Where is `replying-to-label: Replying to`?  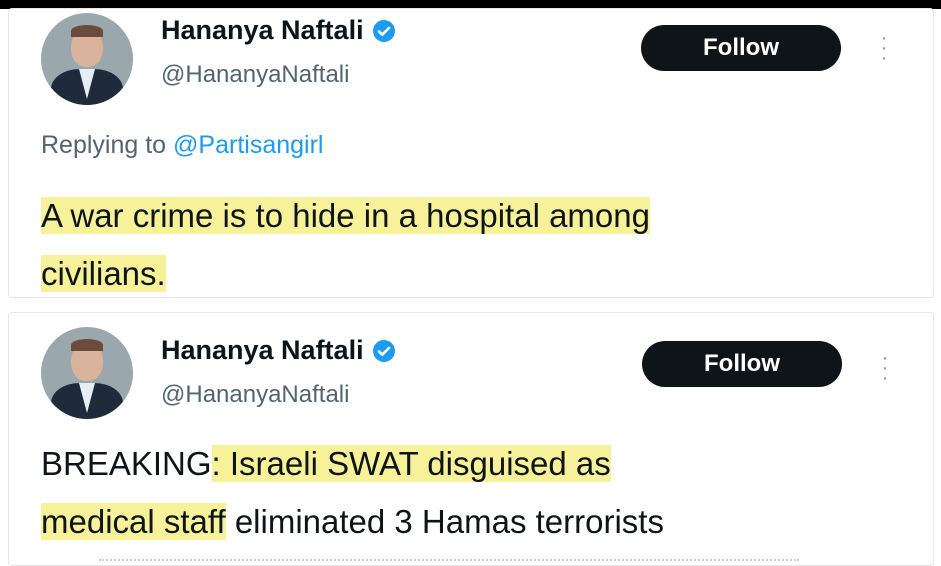
replying-to-label: Replying to is located at coordinates (104, 145).